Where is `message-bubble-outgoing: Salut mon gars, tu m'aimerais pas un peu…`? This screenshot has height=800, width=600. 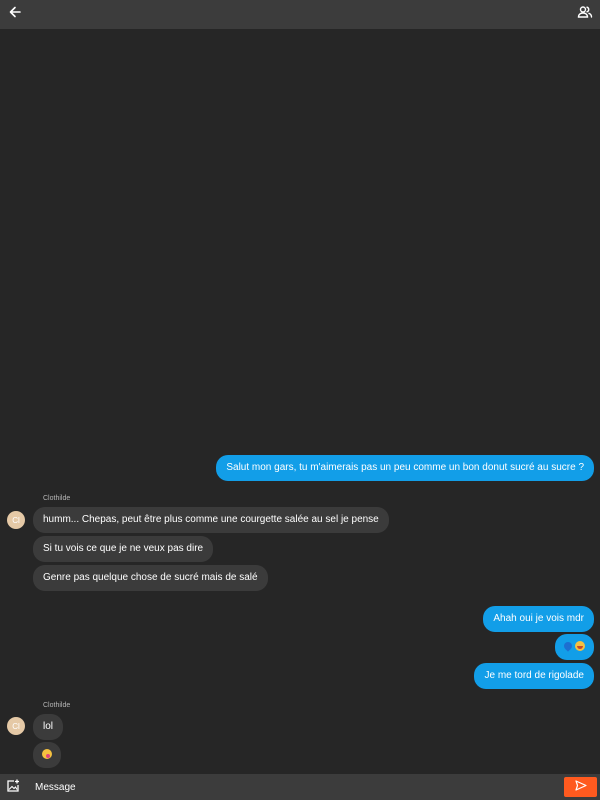 message-bubble-outgoing: Salut mon gars, tu m'aimerais pas un peu… is located at coordinates (405, 468).